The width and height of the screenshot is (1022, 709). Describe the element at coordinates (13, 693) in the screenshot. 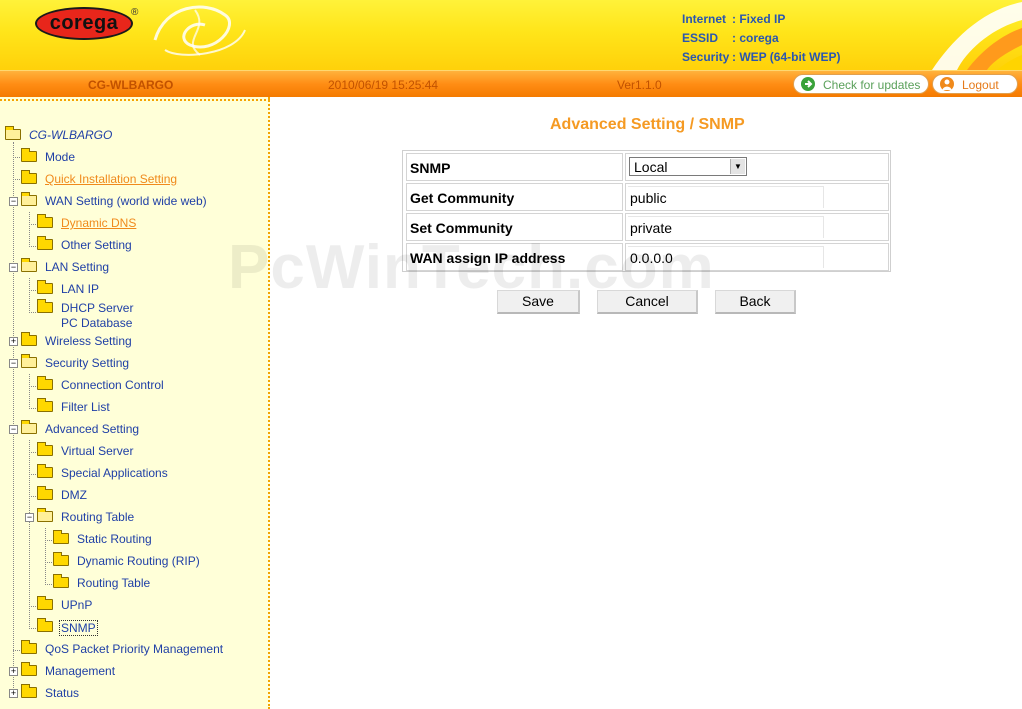

I see `expand-status-icon: +` at that location.